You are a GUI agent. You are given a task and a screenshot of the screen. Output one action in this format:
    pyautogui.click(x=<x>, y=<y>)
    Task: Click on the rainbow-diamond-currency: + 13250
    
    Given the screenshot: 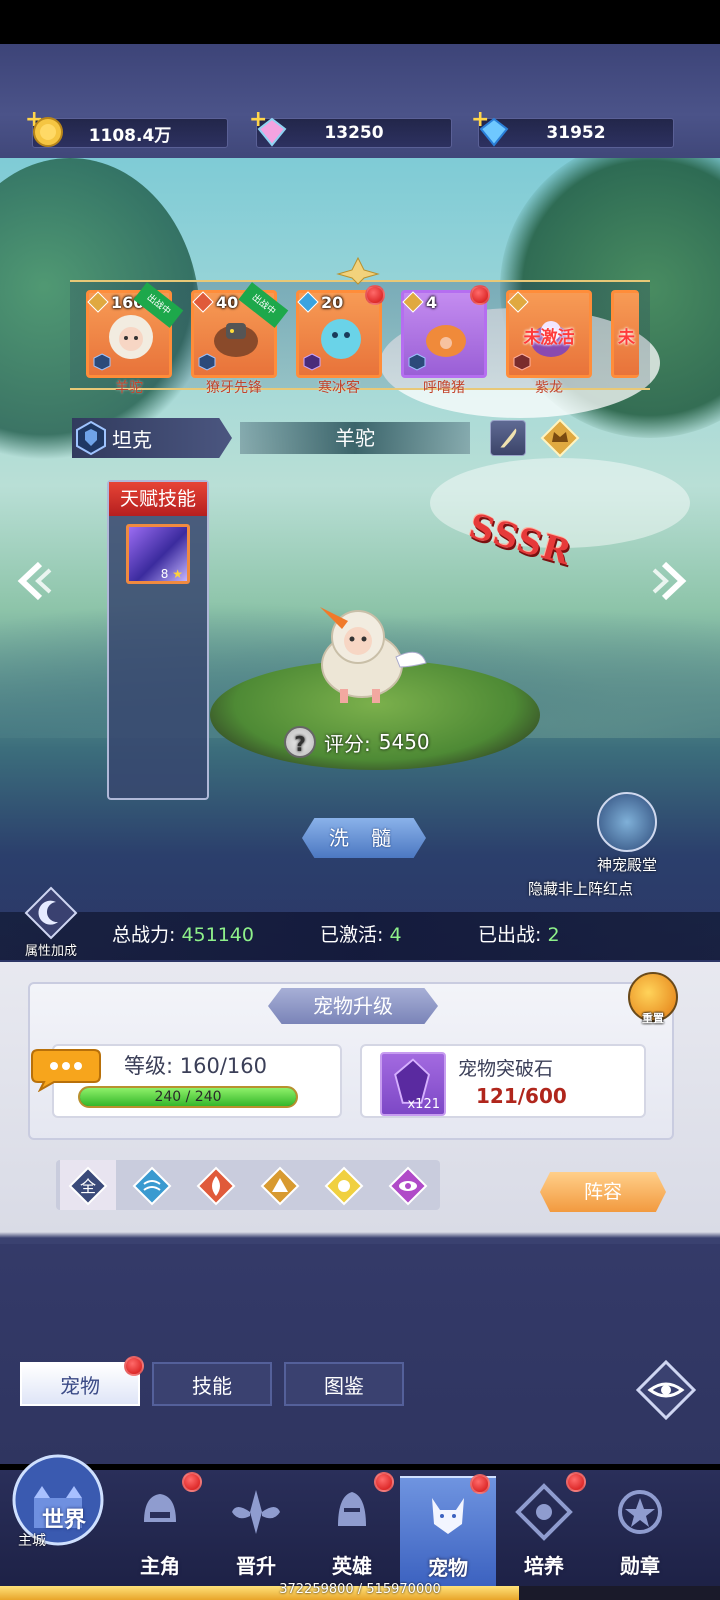 What is the action you would take?
    pyautogui.click(x=350, y=127)
    